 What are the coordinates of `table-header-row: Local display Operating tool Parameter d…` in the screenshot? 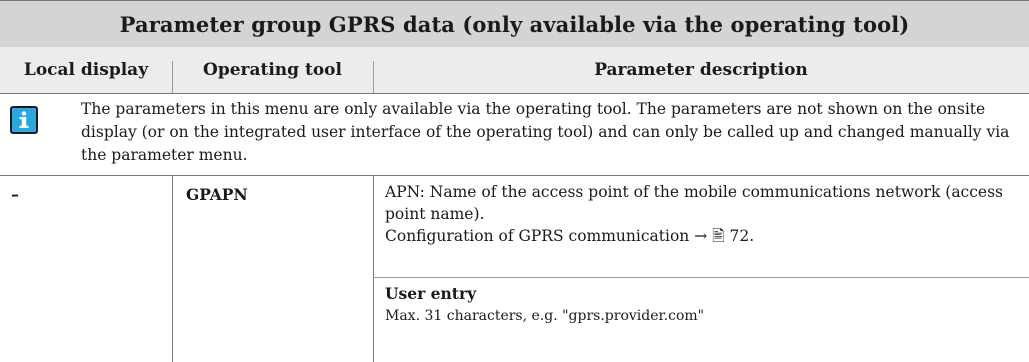 It's located at (514, 70).